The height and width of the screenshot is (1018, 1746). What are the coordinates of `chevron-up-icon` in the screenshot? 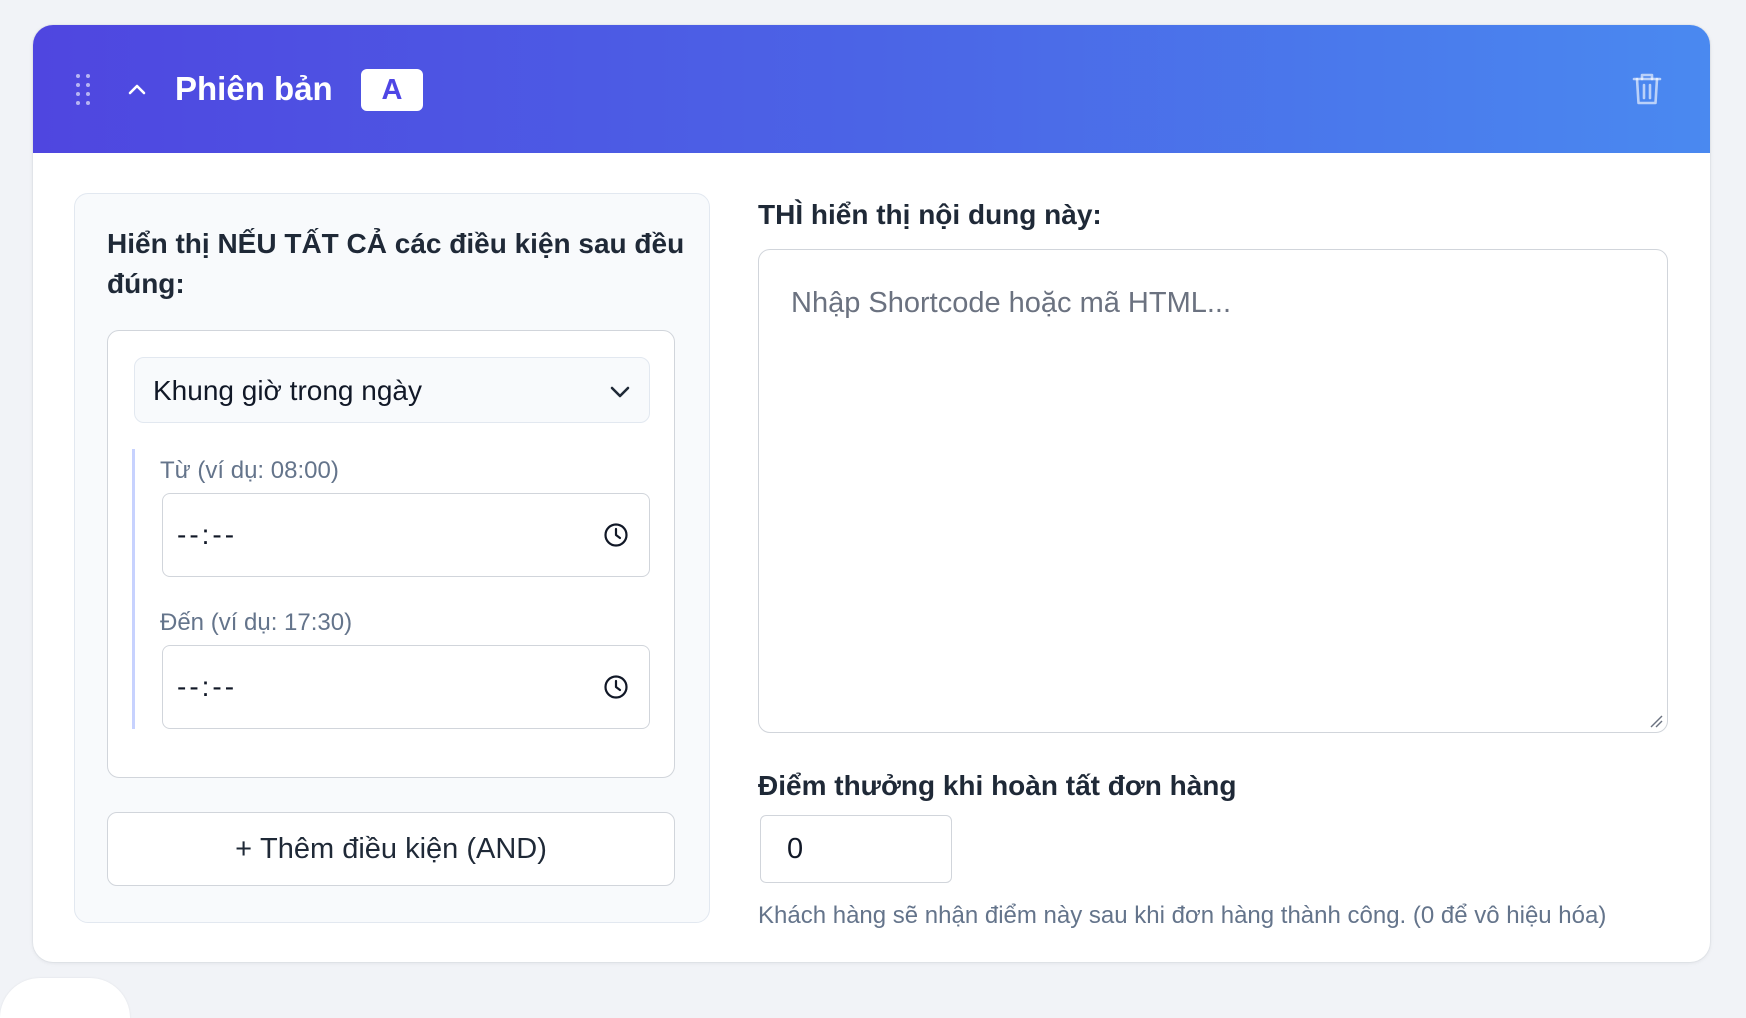 It's located at (137, 89).